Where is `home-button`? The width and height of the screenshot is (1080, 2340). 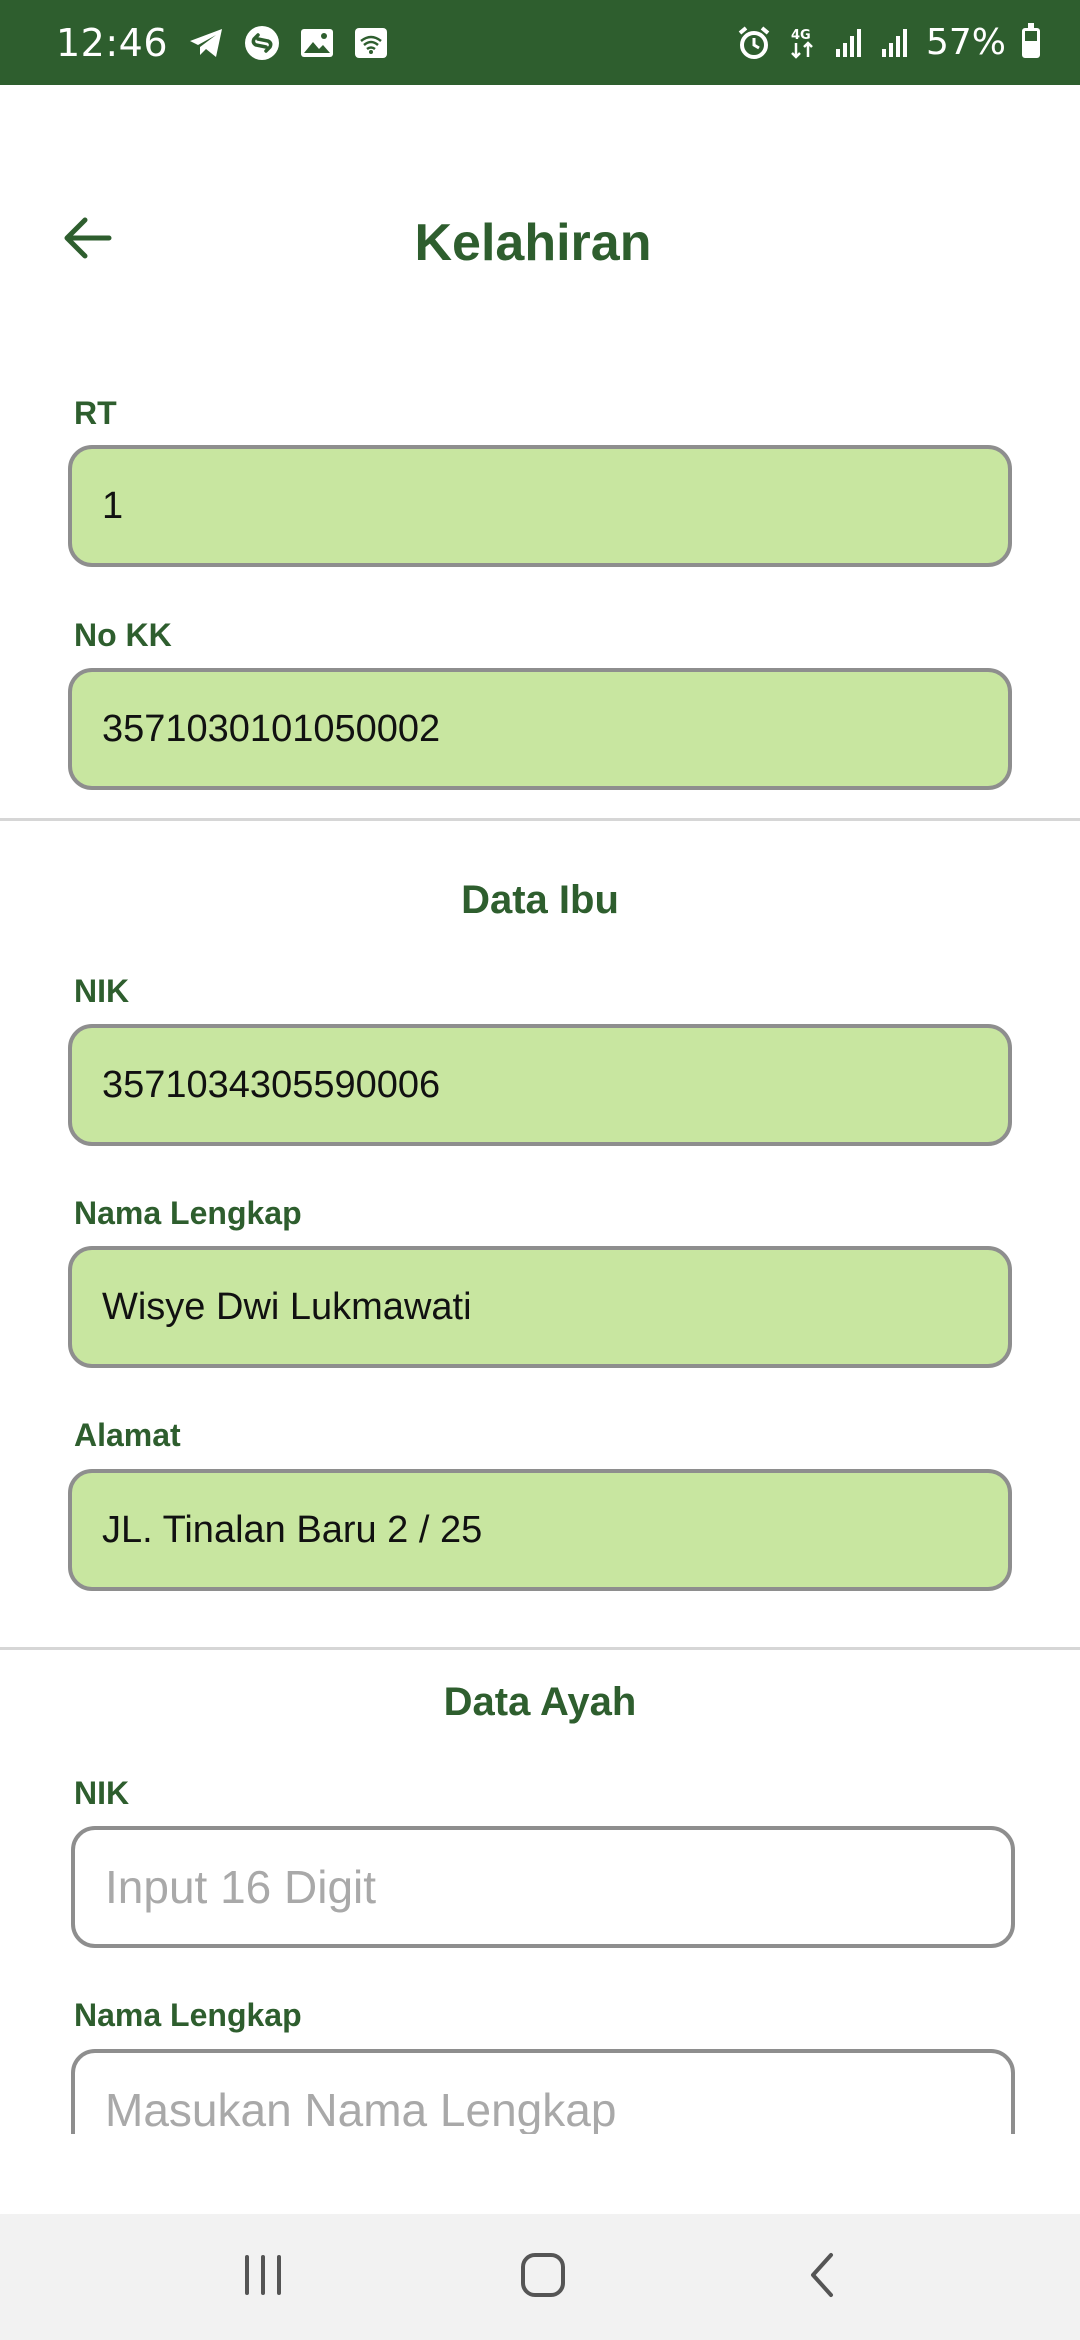
home-button is located at coordinates (543, 2277).